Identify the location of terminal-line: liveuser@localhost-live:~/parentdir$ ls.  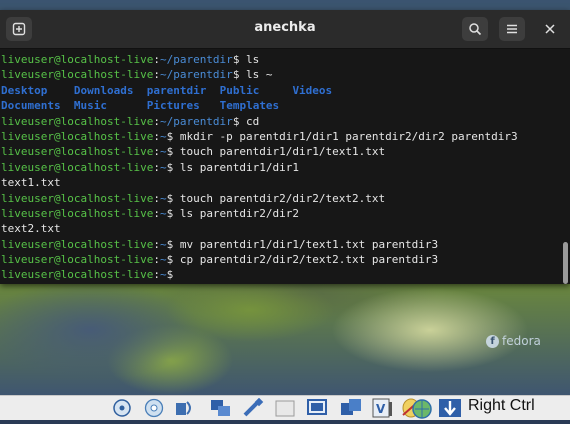
(285, 59).